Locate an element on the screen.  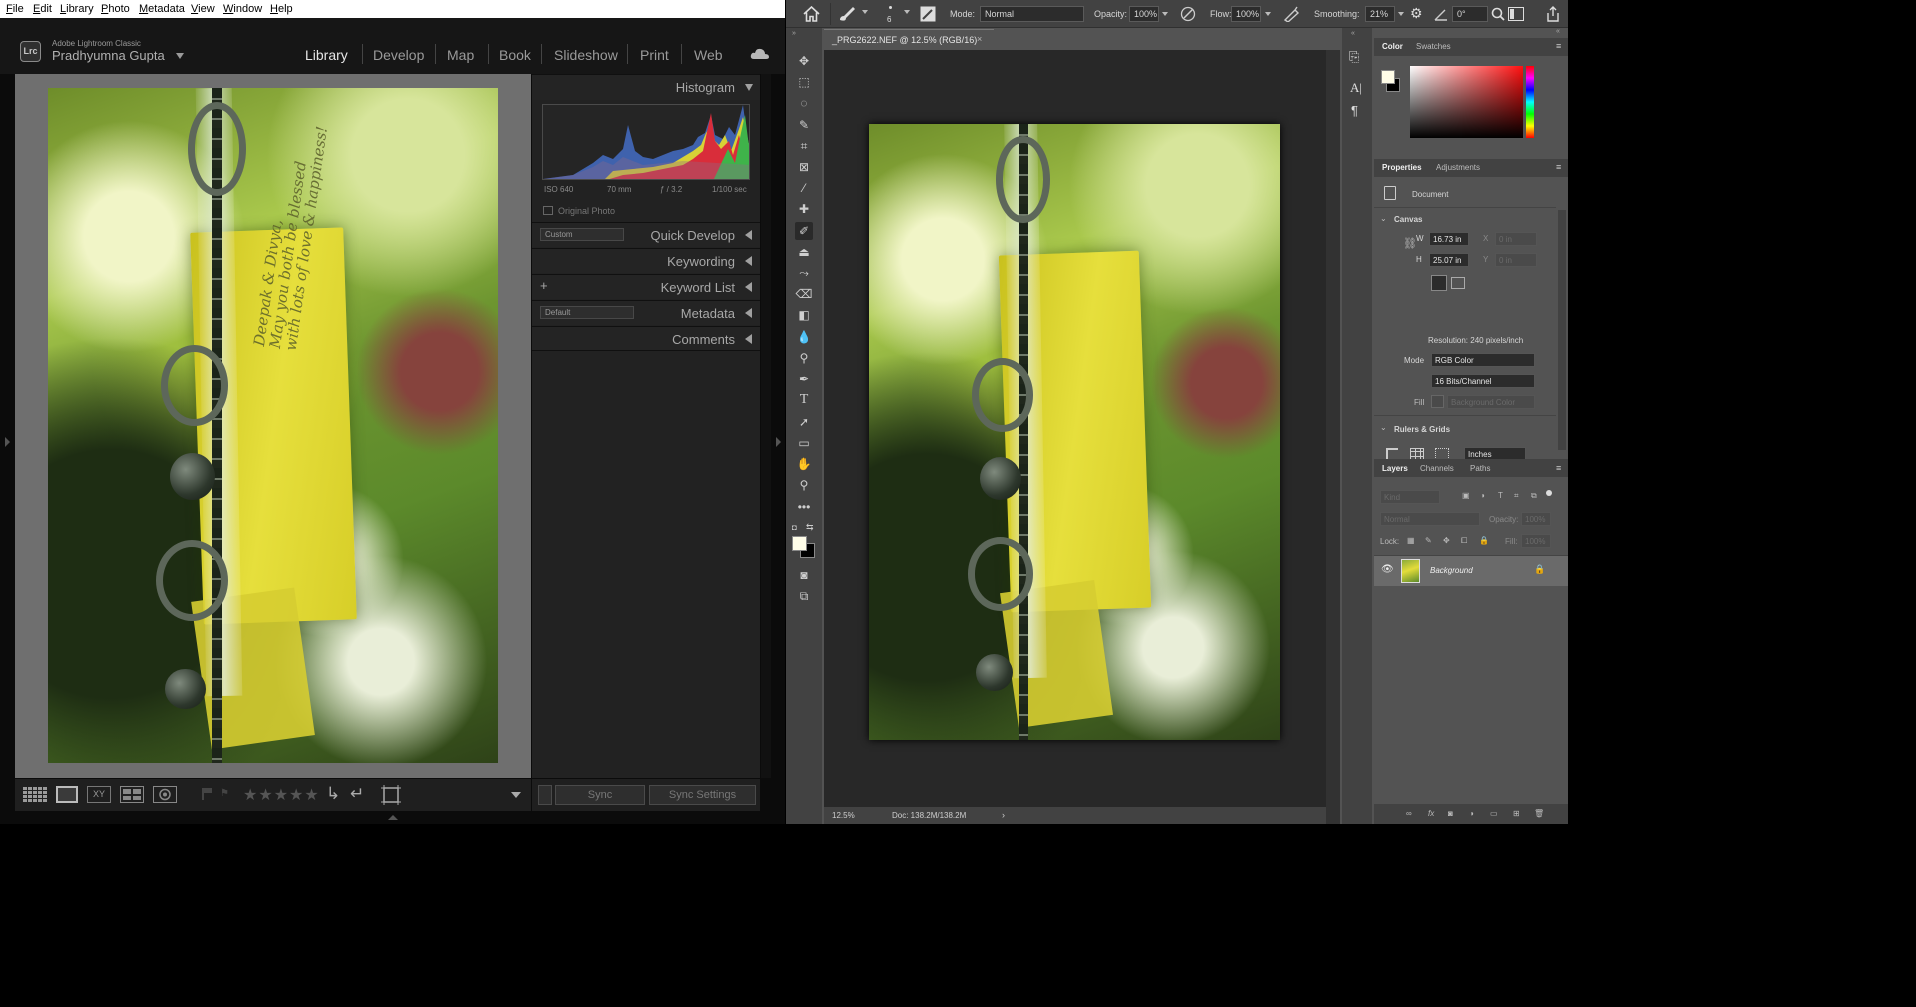
eyedropper-tool-icon: ⁄ is located at coordinates (804, 188).